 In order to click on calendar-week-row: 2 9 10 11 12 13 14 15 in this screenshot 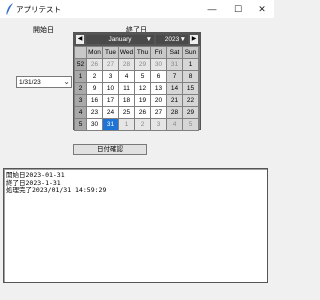, I will do `click(136, 88)`.